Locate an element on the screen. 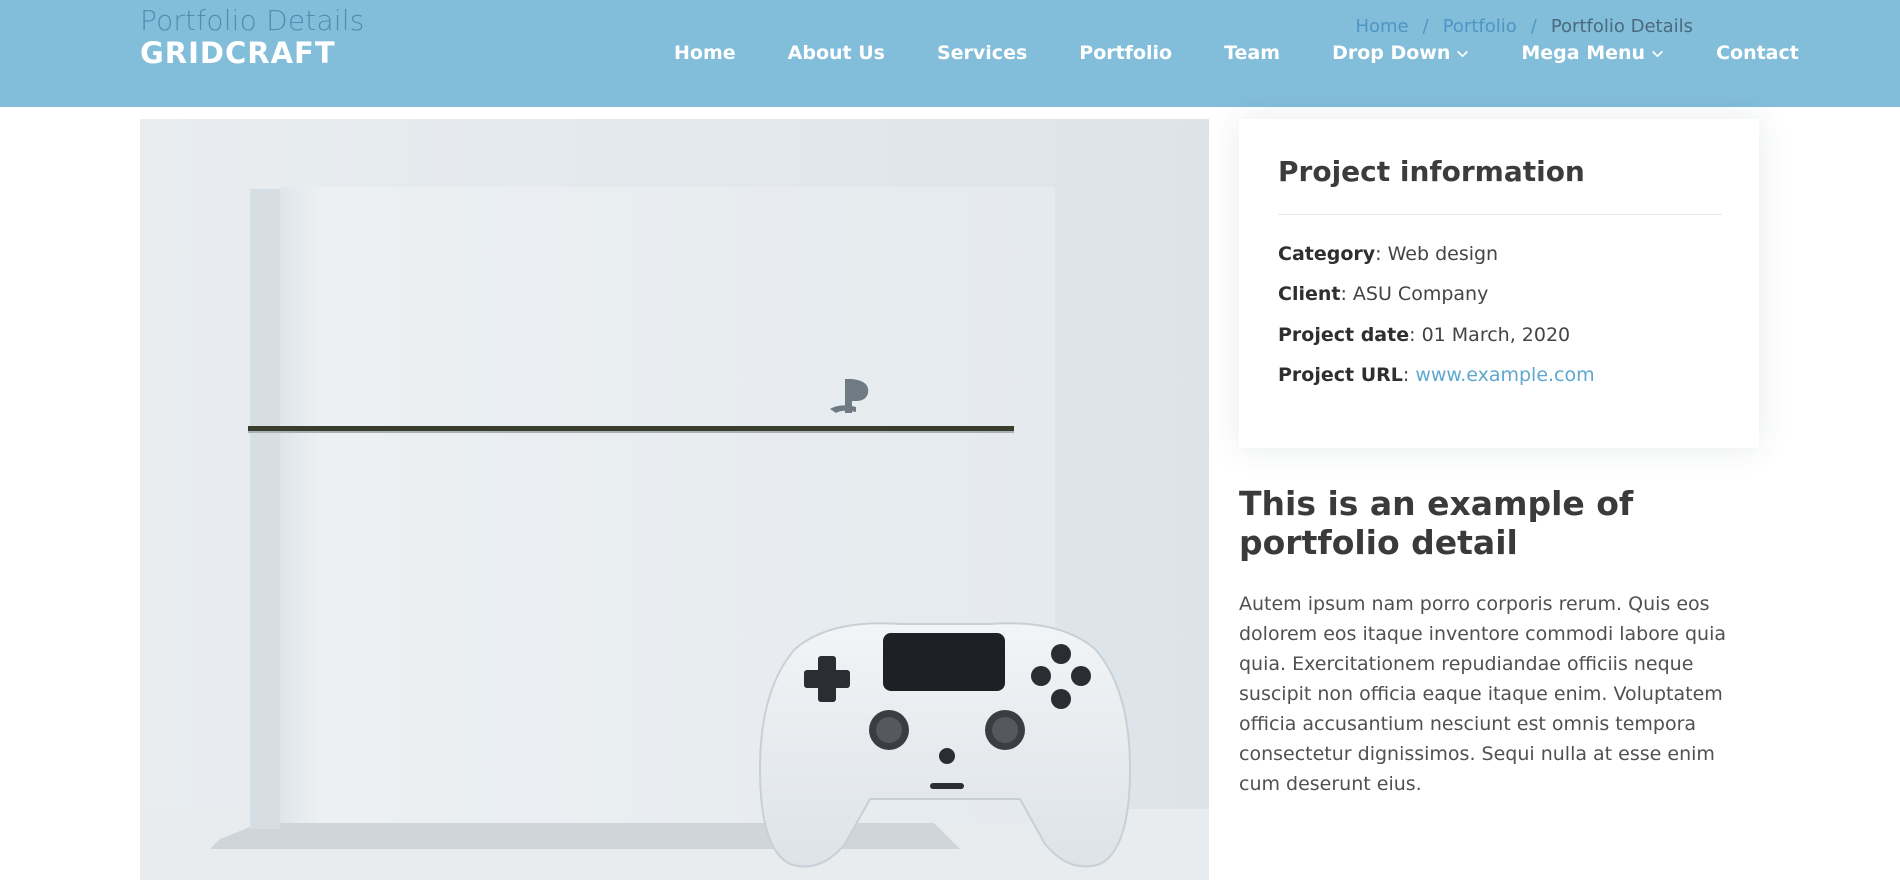  nav-portfolio: Portfolio is located at coordinates (1125, 53).